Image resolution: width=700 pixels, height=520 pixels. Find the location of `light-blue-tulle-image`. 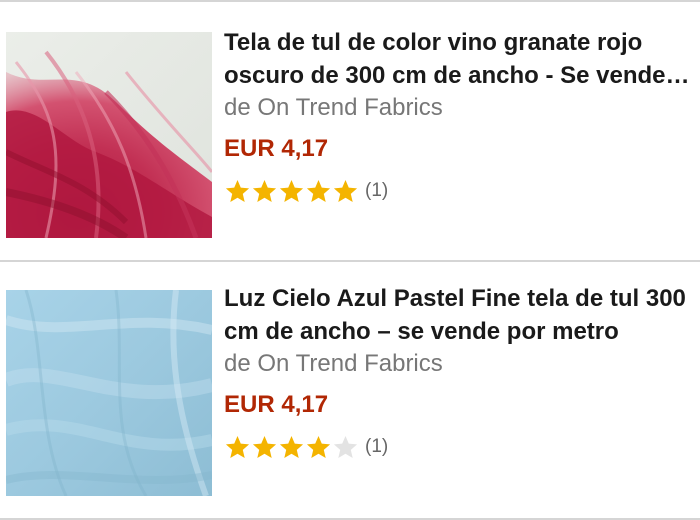

light-blue-tulle-image is located at coordinates (109, 393).